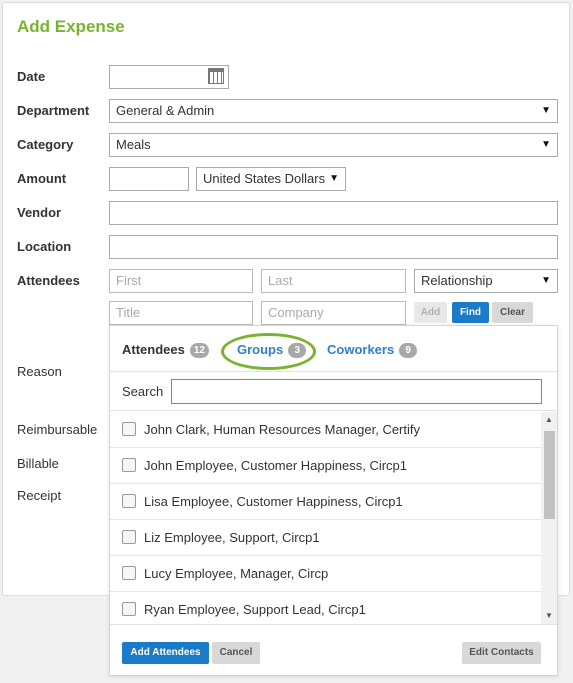 The width and height of the screenshot is (573, 683). I want to click on company-input: Company, so click(333, 313).